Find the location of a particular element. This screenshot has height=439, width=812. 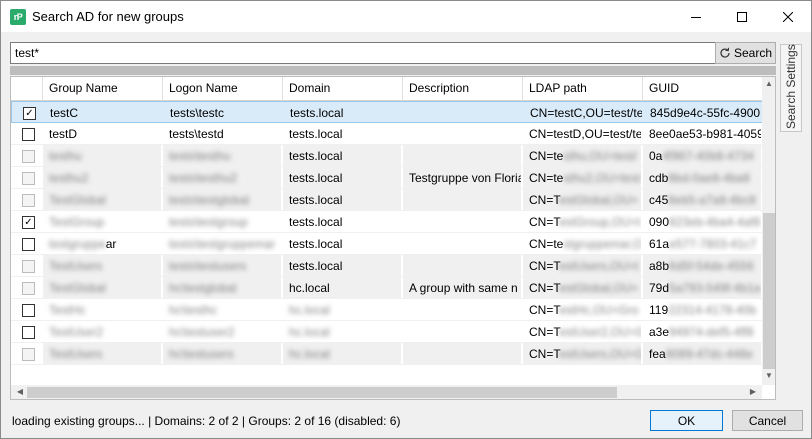

cell-guid-text: 61a is located at coordinates (659, 244).